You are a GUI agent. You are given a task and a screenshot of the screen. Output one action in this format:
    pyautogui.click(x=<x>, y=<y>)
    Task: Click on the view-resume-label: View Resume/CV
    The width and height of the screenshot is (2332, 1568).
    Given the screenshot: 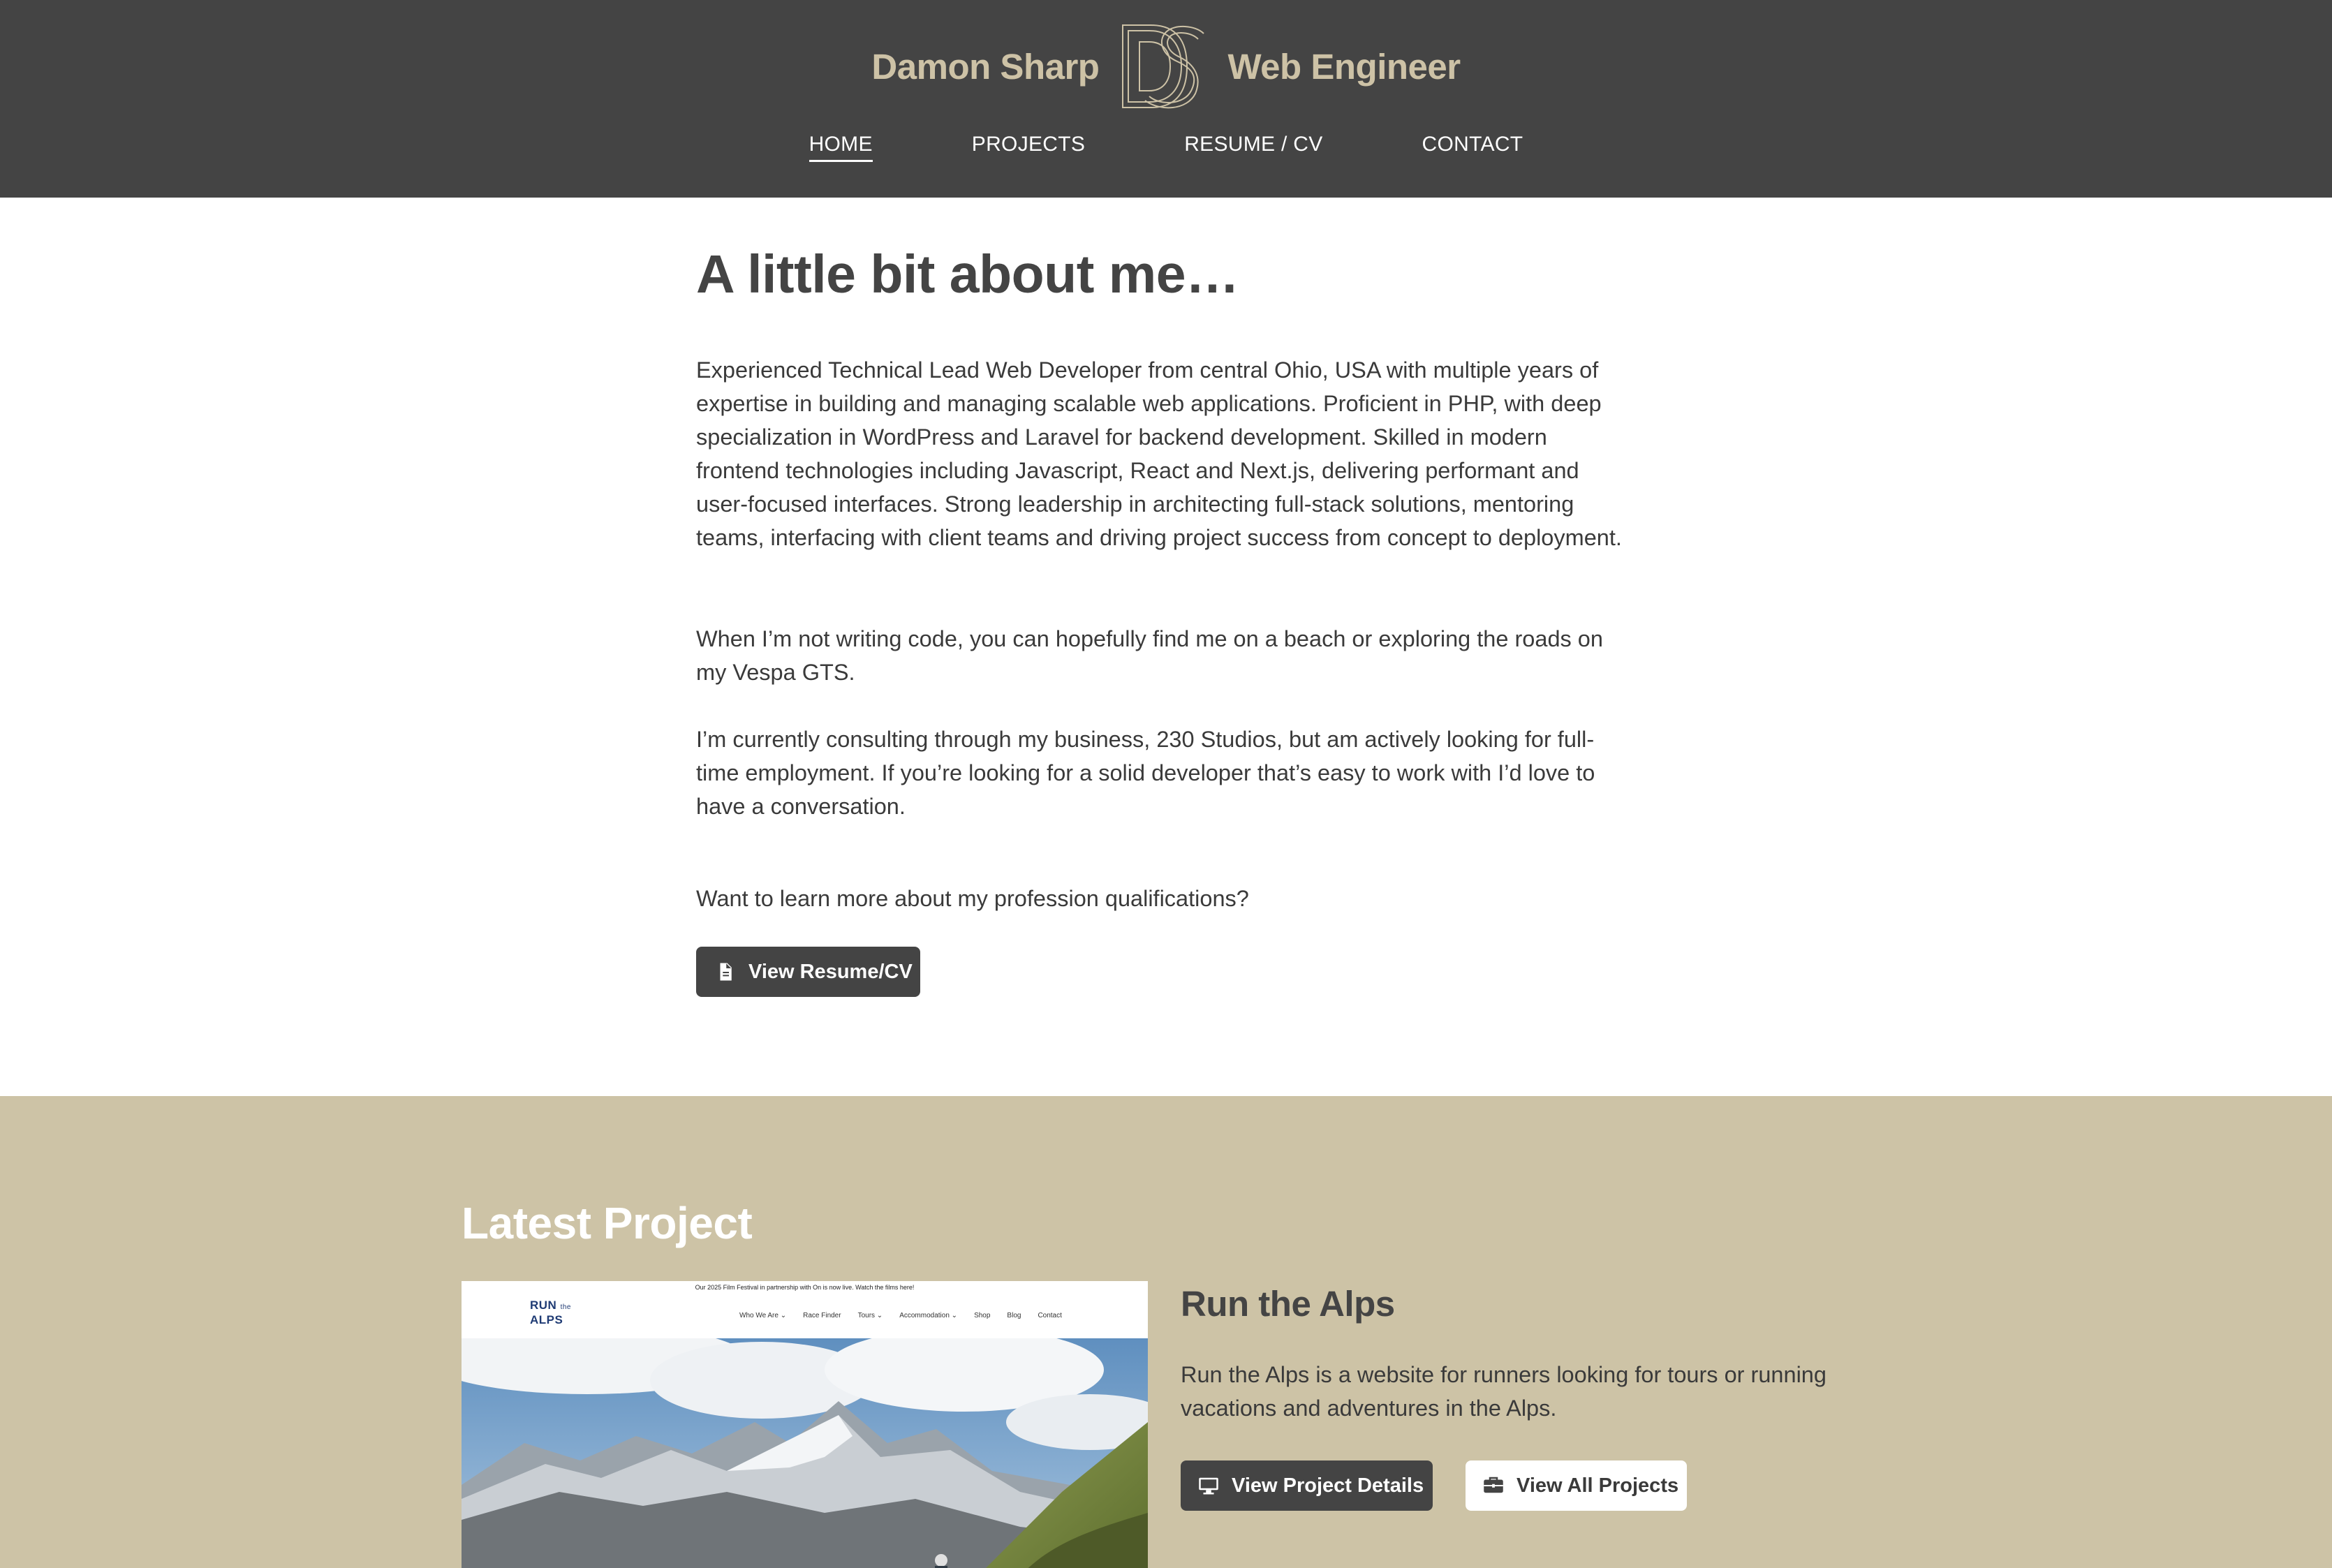 What is the action you would take?
    pyautogui.click(x=830, y=972)
    